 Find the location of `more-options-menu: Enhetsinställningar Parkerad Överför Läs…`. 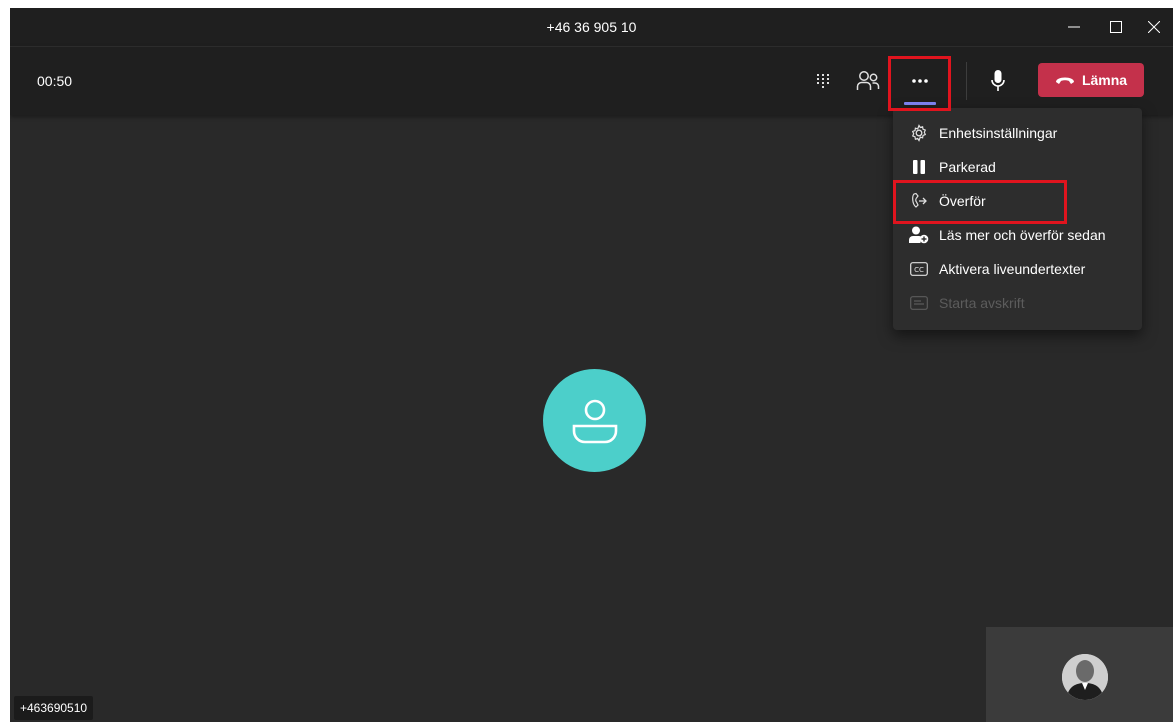

more-options-menu: Enhetsinställningar Parkerad Överför Läs… is located at coordinates (1017, 219).